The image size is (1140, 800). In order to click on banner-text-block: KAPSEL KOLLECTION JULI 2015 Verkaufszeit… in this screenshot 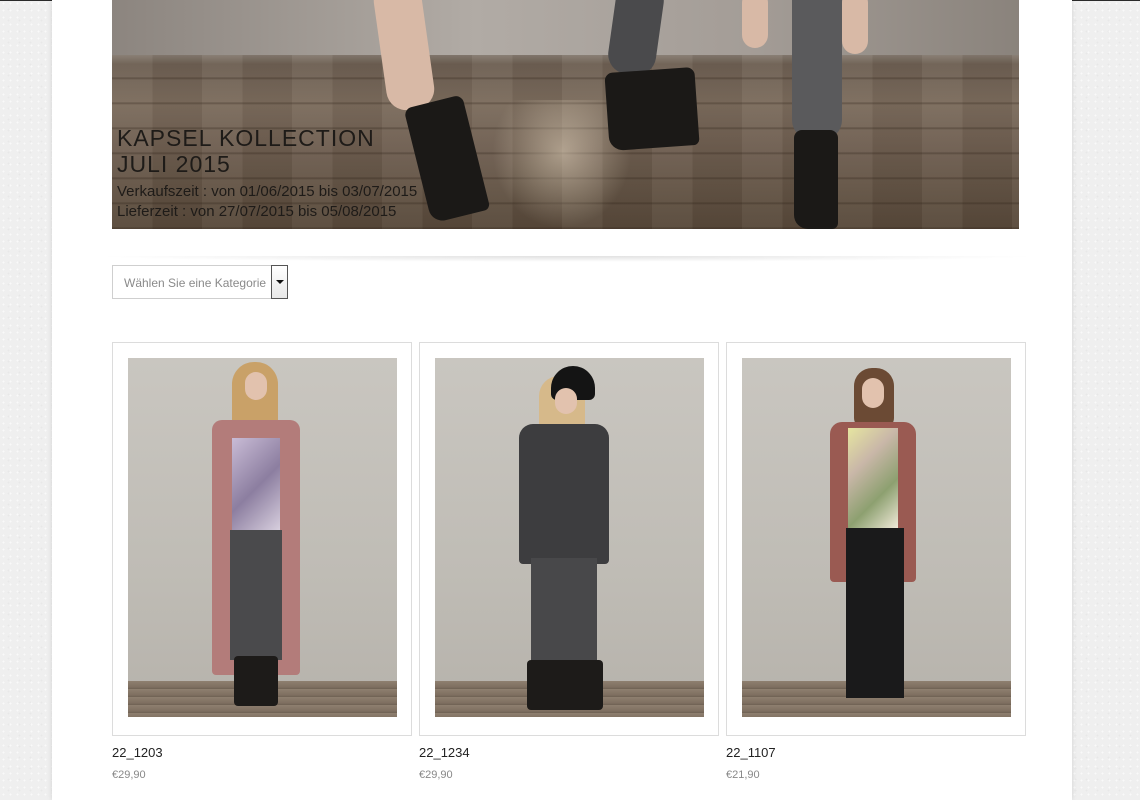, I will do `click(267, 173)`.